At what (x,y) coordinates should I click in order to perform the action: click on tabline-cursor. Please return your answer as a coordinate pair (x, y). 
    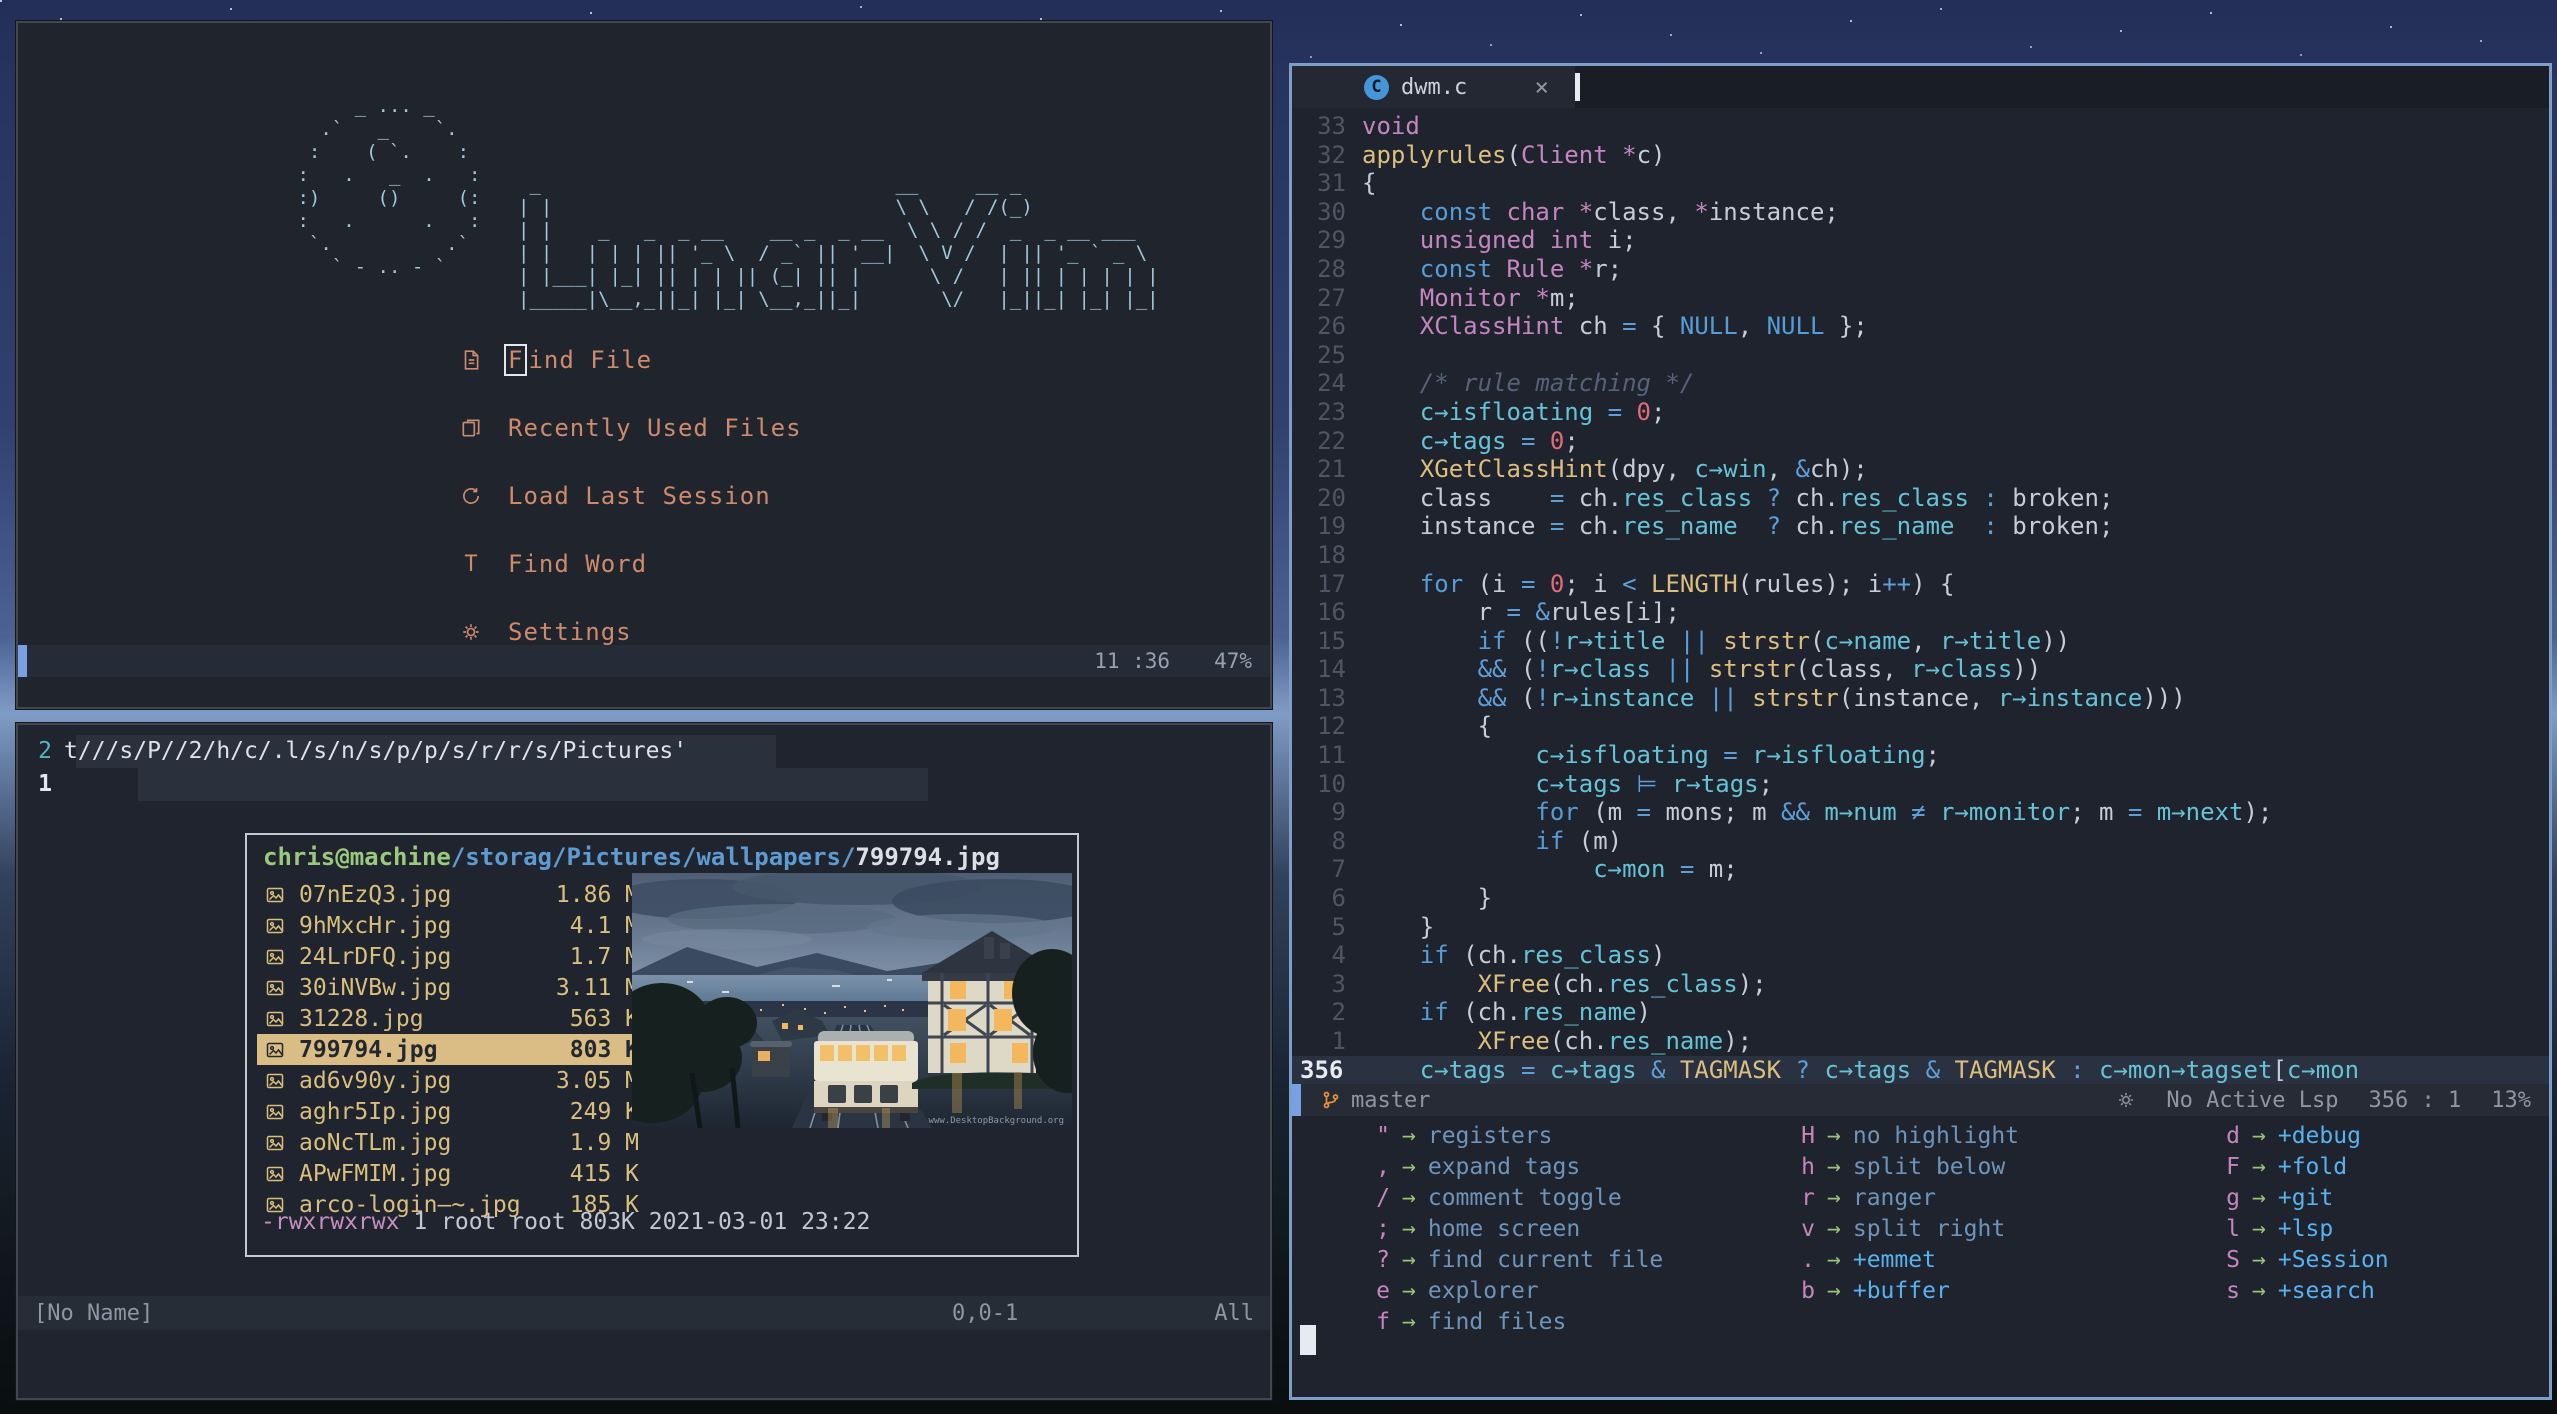
    Looking at the image, I should click on (1577, 87).